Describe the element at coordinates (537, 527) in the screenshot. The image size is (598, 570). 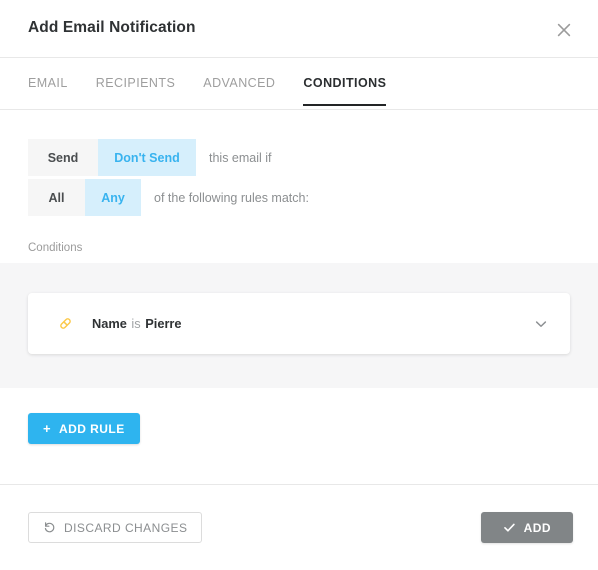
I see `add-button-label: ADD` at that location.